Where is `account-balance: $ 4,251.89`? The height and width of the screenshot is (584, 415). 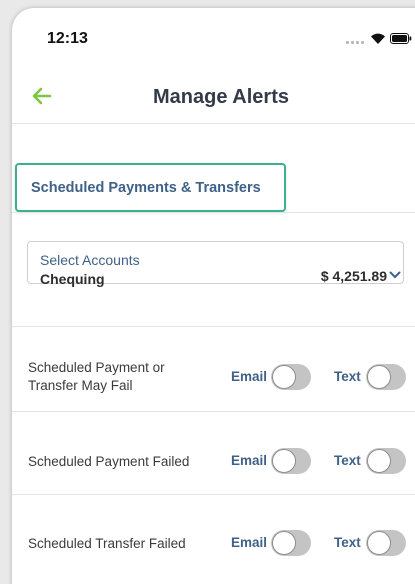 account-balance: $ 4,251.89 is located at coordinates (353, 276).